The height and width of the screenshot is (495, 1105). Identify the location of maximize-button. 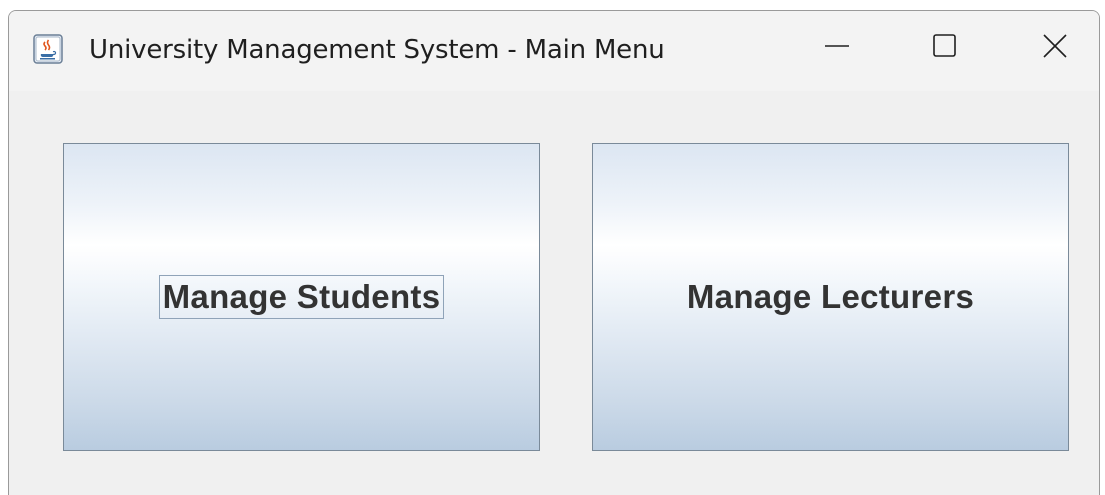
(945, 48).